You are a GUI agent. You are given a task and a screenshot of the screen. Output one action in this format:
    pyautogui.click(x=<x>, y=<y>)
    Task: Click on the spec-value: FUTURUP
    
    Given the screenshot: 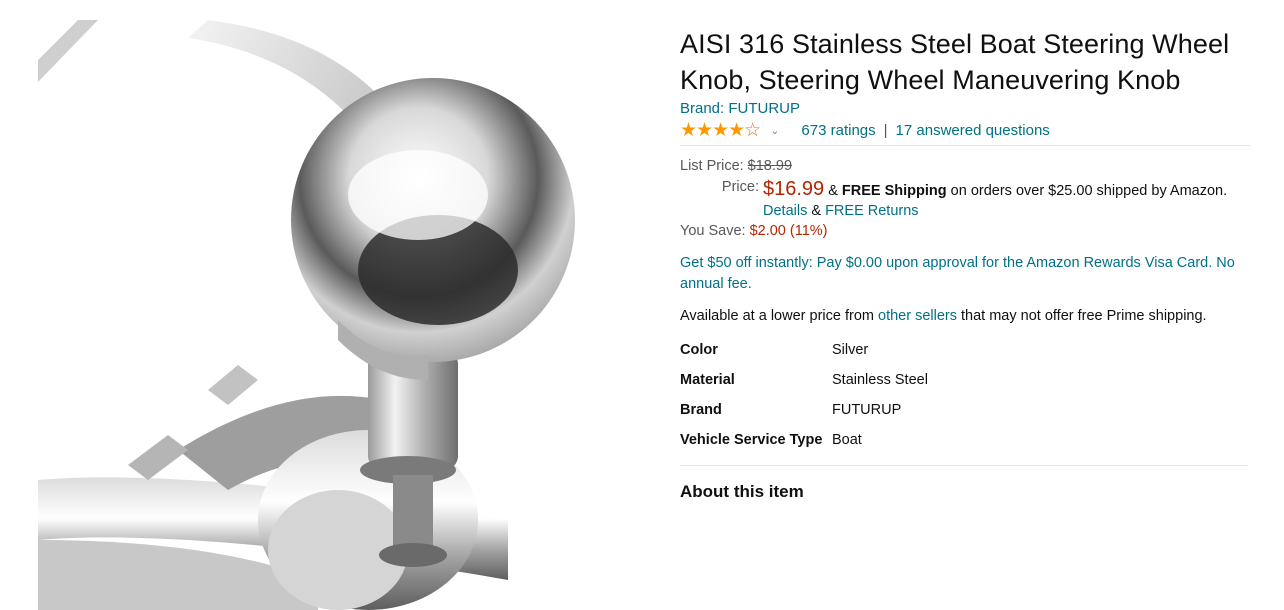 What is the action you would take?
    pyautogui.click(x=867, y=410)
    